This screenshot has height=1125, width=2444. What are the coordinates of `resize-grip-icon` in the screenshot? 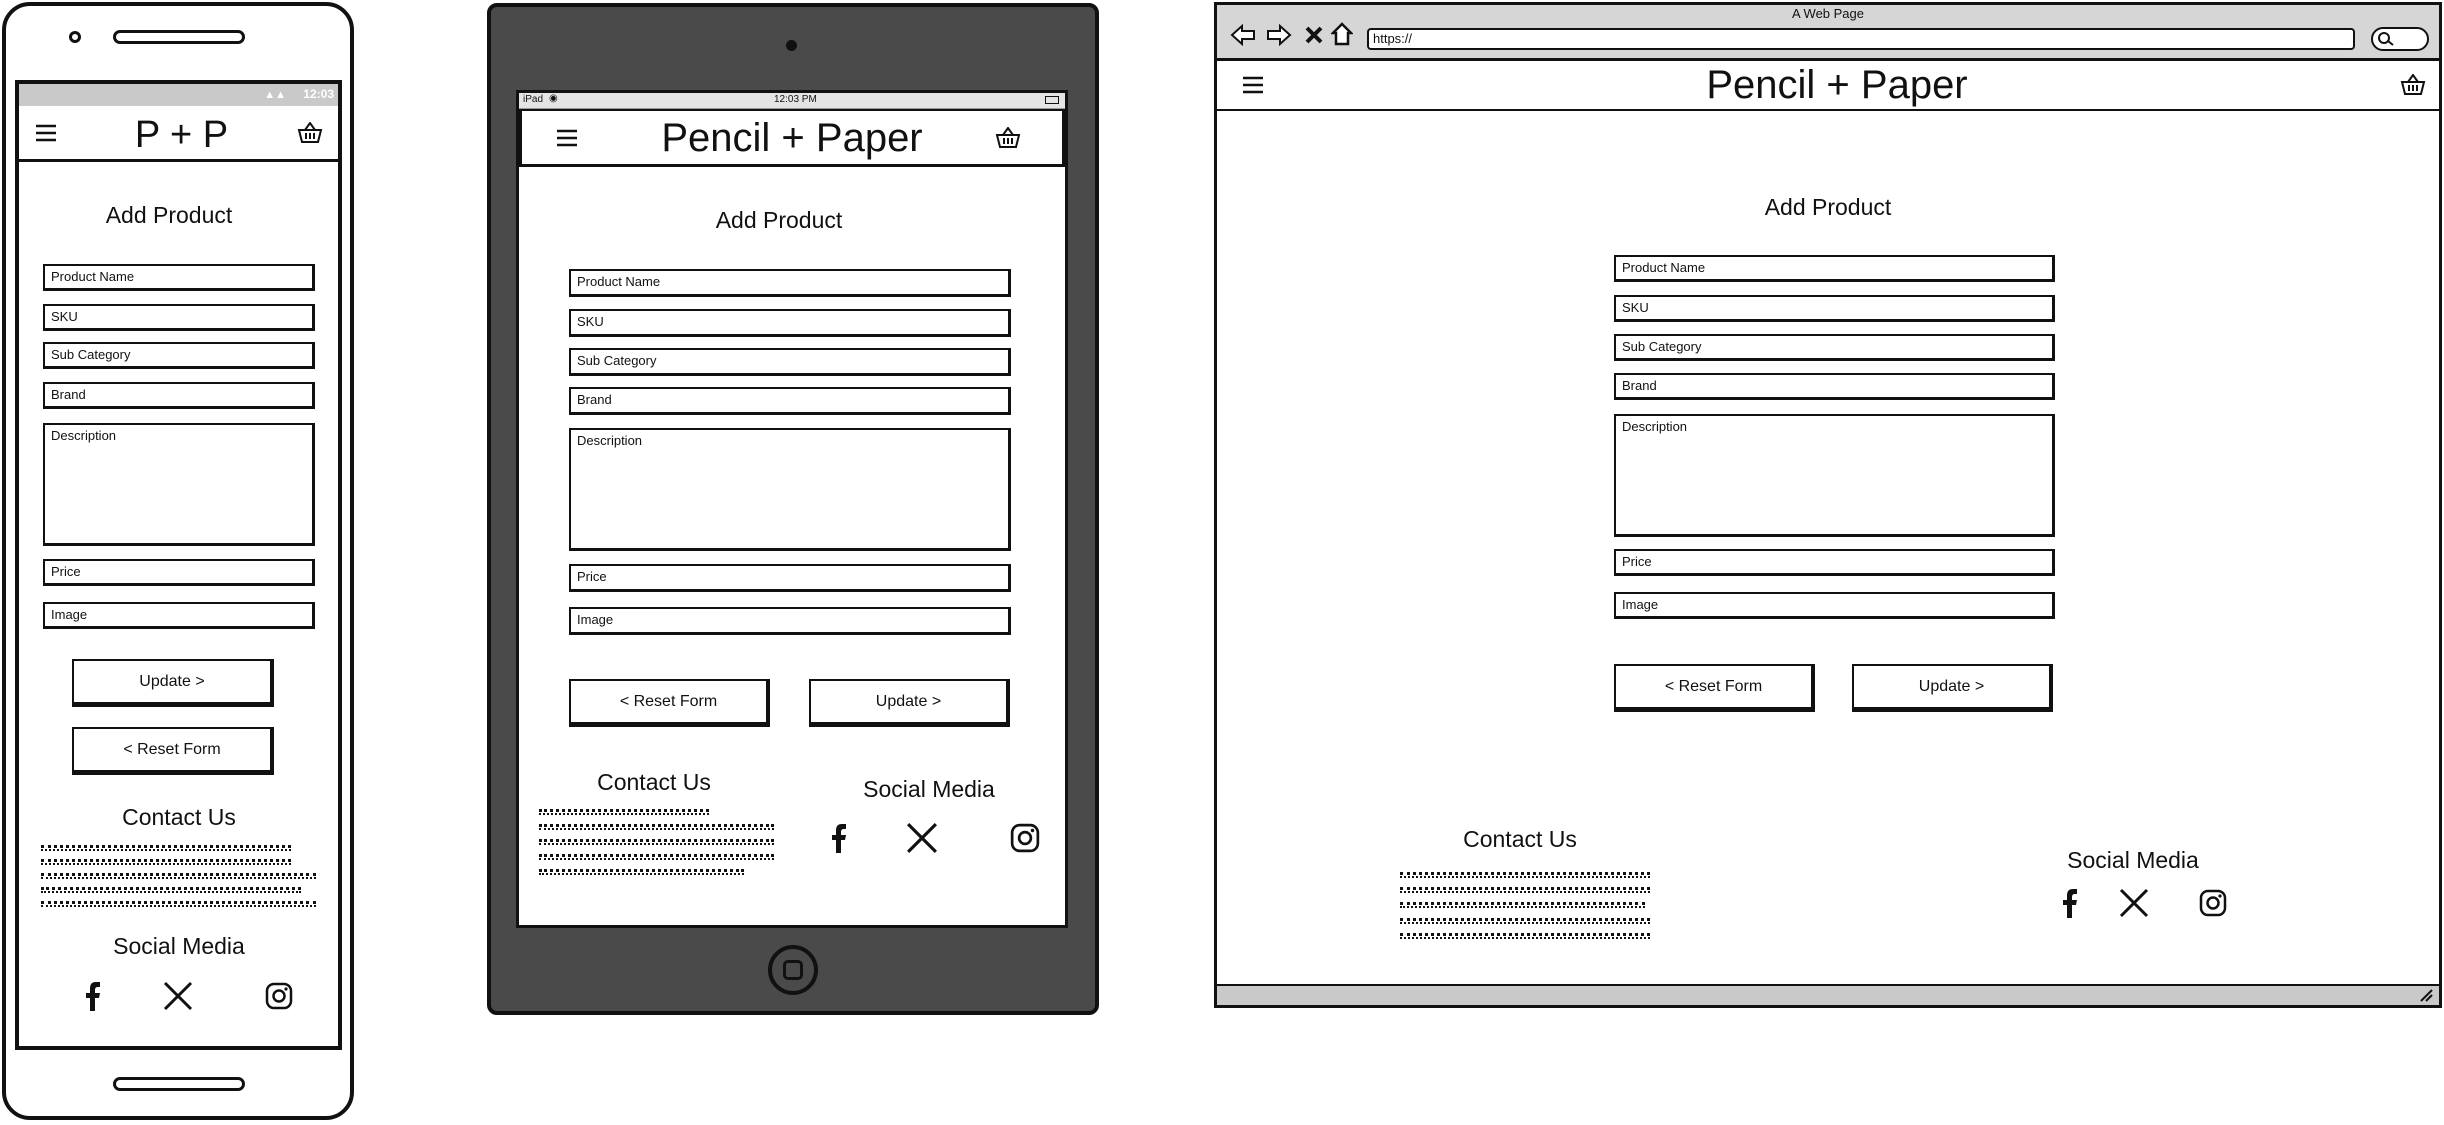 It's located at (2426, 995).